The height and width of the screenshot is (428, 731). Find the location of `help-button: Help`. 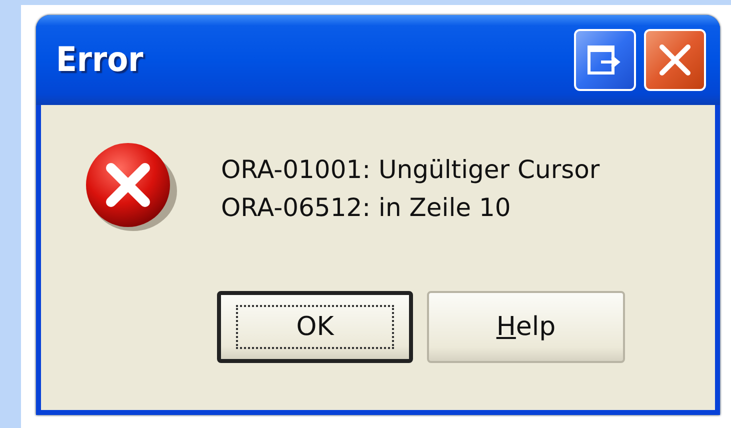

help-button: Help is located at coordinates (526, 327).